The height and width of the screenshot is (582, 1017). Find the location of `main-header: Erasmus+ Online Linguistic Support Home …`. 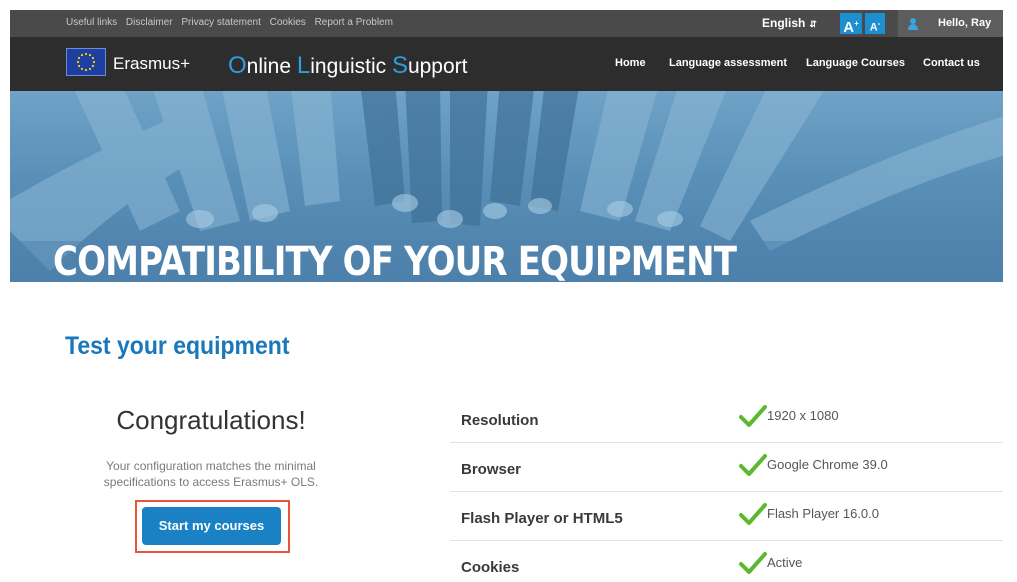

main-header: Erasmus+ Online Linguistic Support Home … is located at coordinates (506, 64).